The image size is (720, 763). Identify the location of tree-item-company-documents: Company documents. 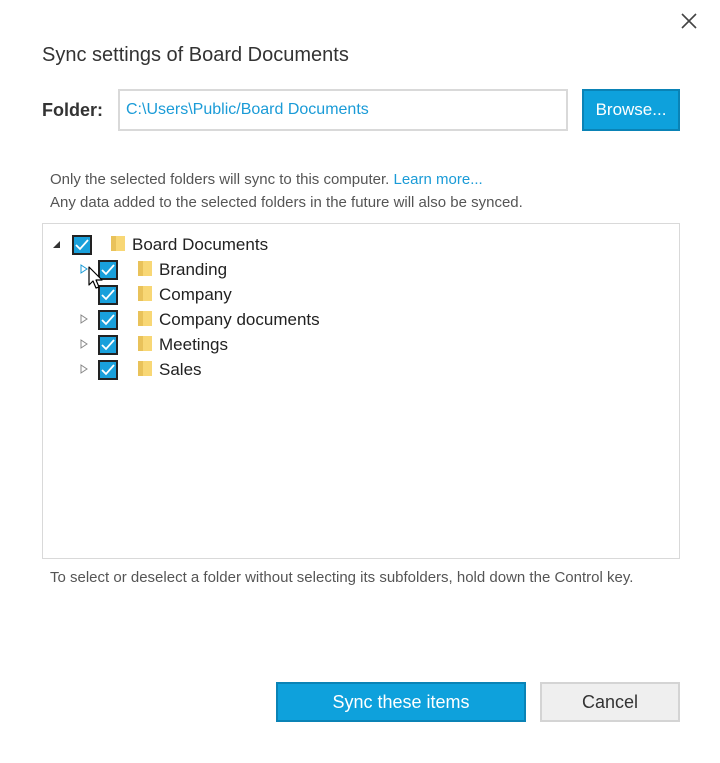
(239, 320).